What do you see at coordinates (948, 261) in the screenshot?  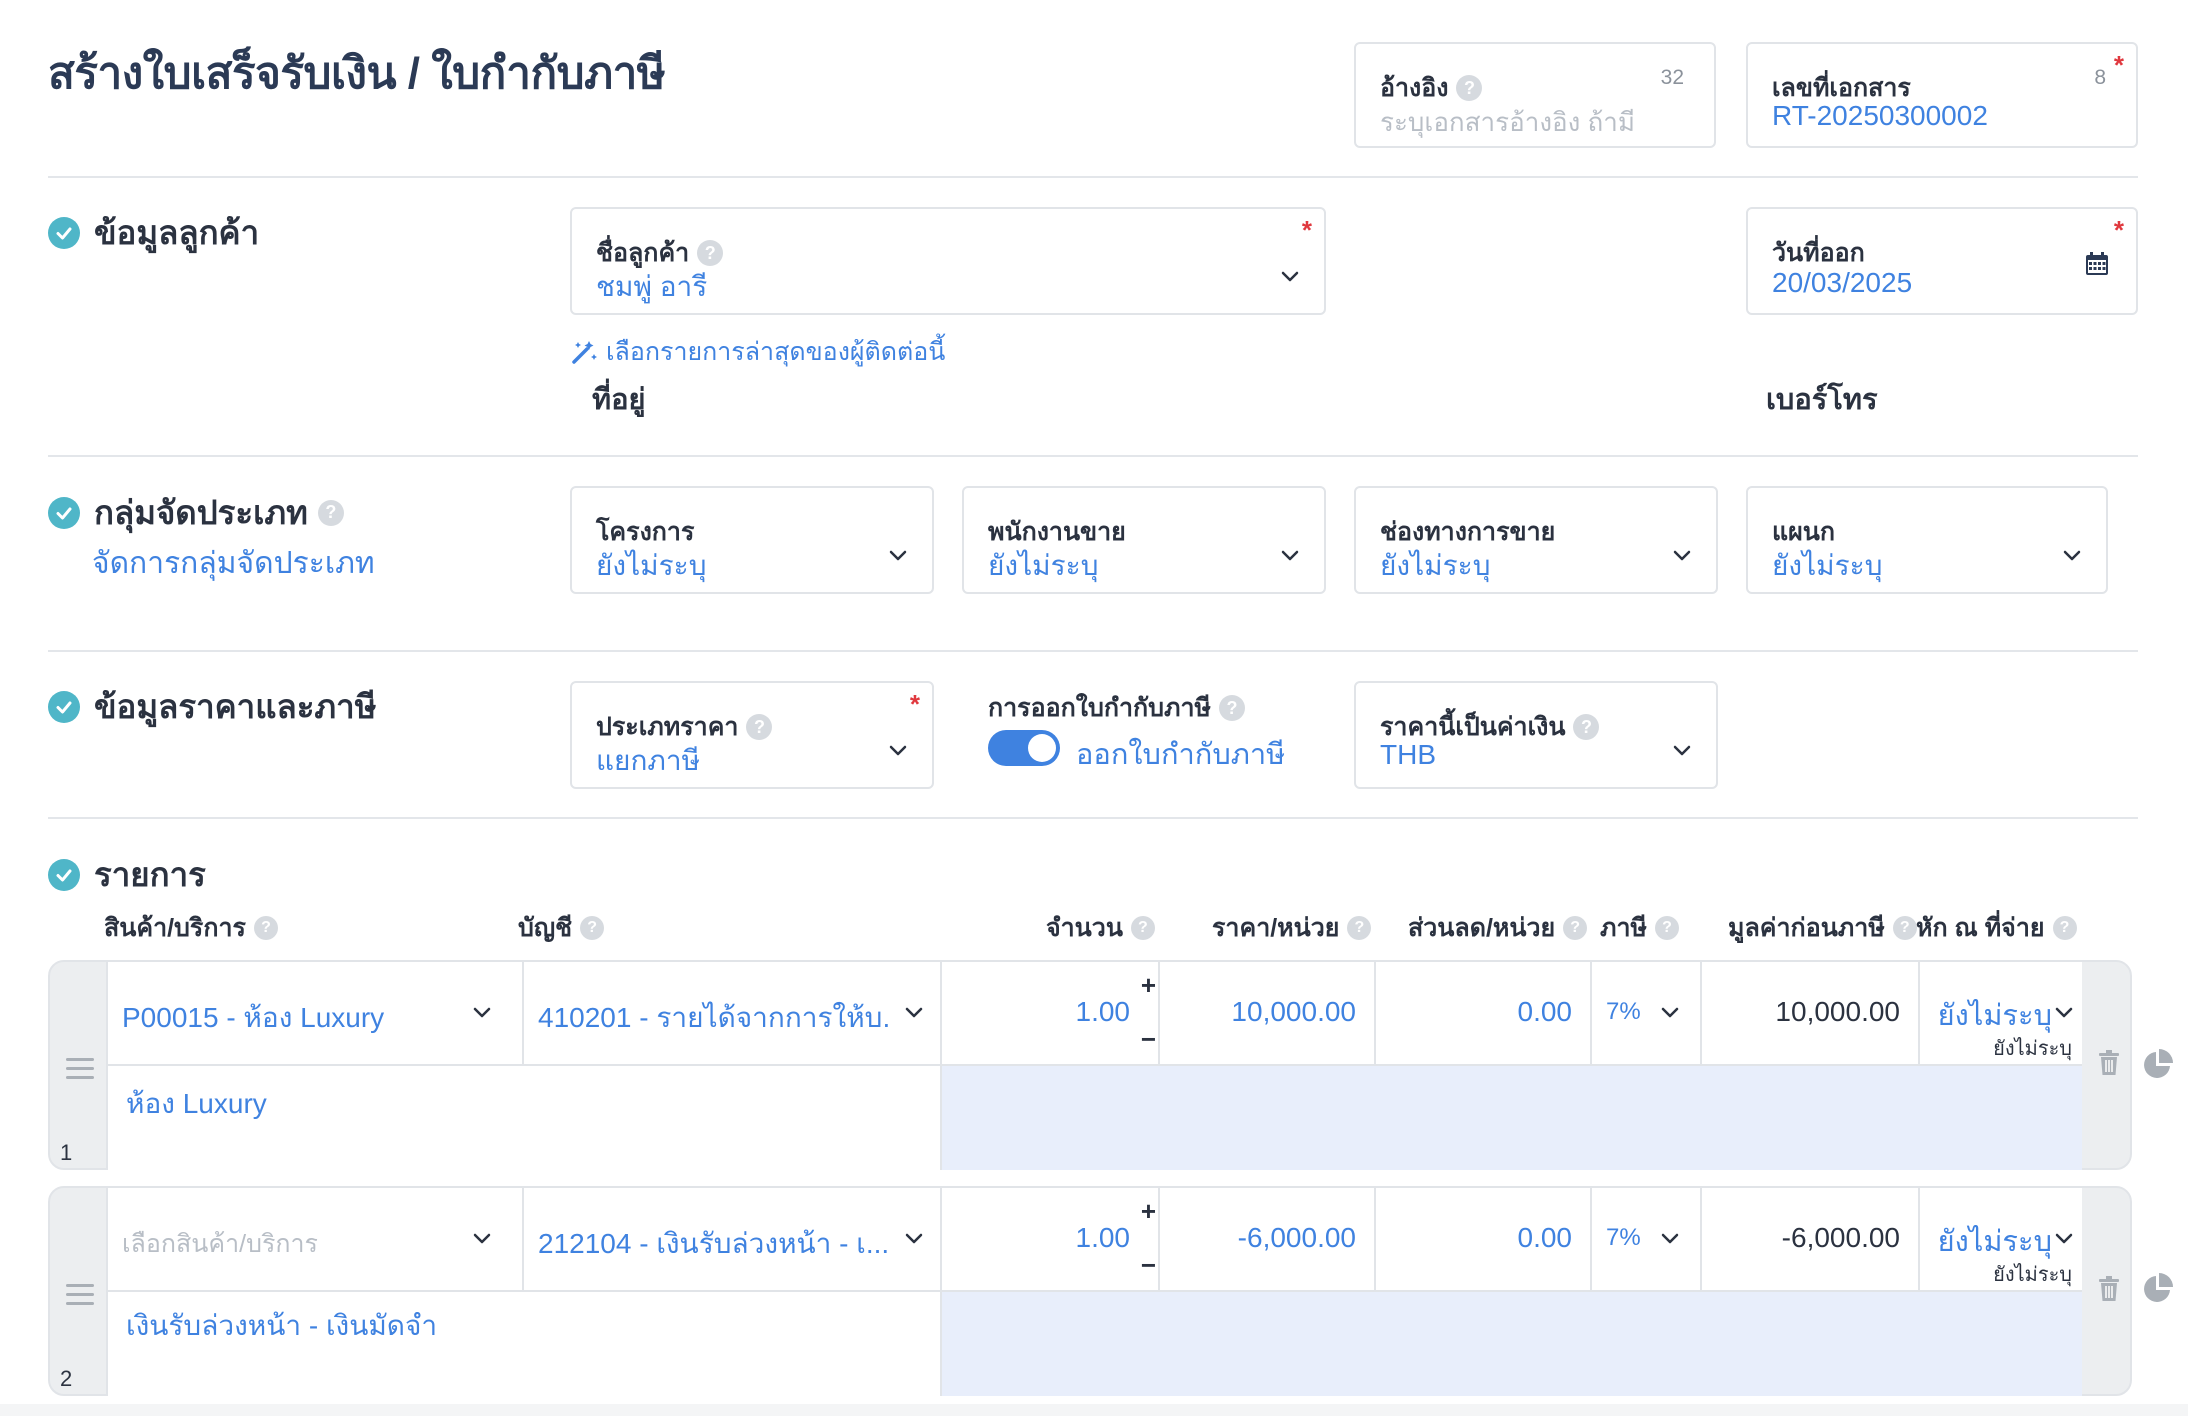 I see `customer-name-field: ชื่อลูกค้า? * ชมพู่ อารี` at bounding box center [948, 261].